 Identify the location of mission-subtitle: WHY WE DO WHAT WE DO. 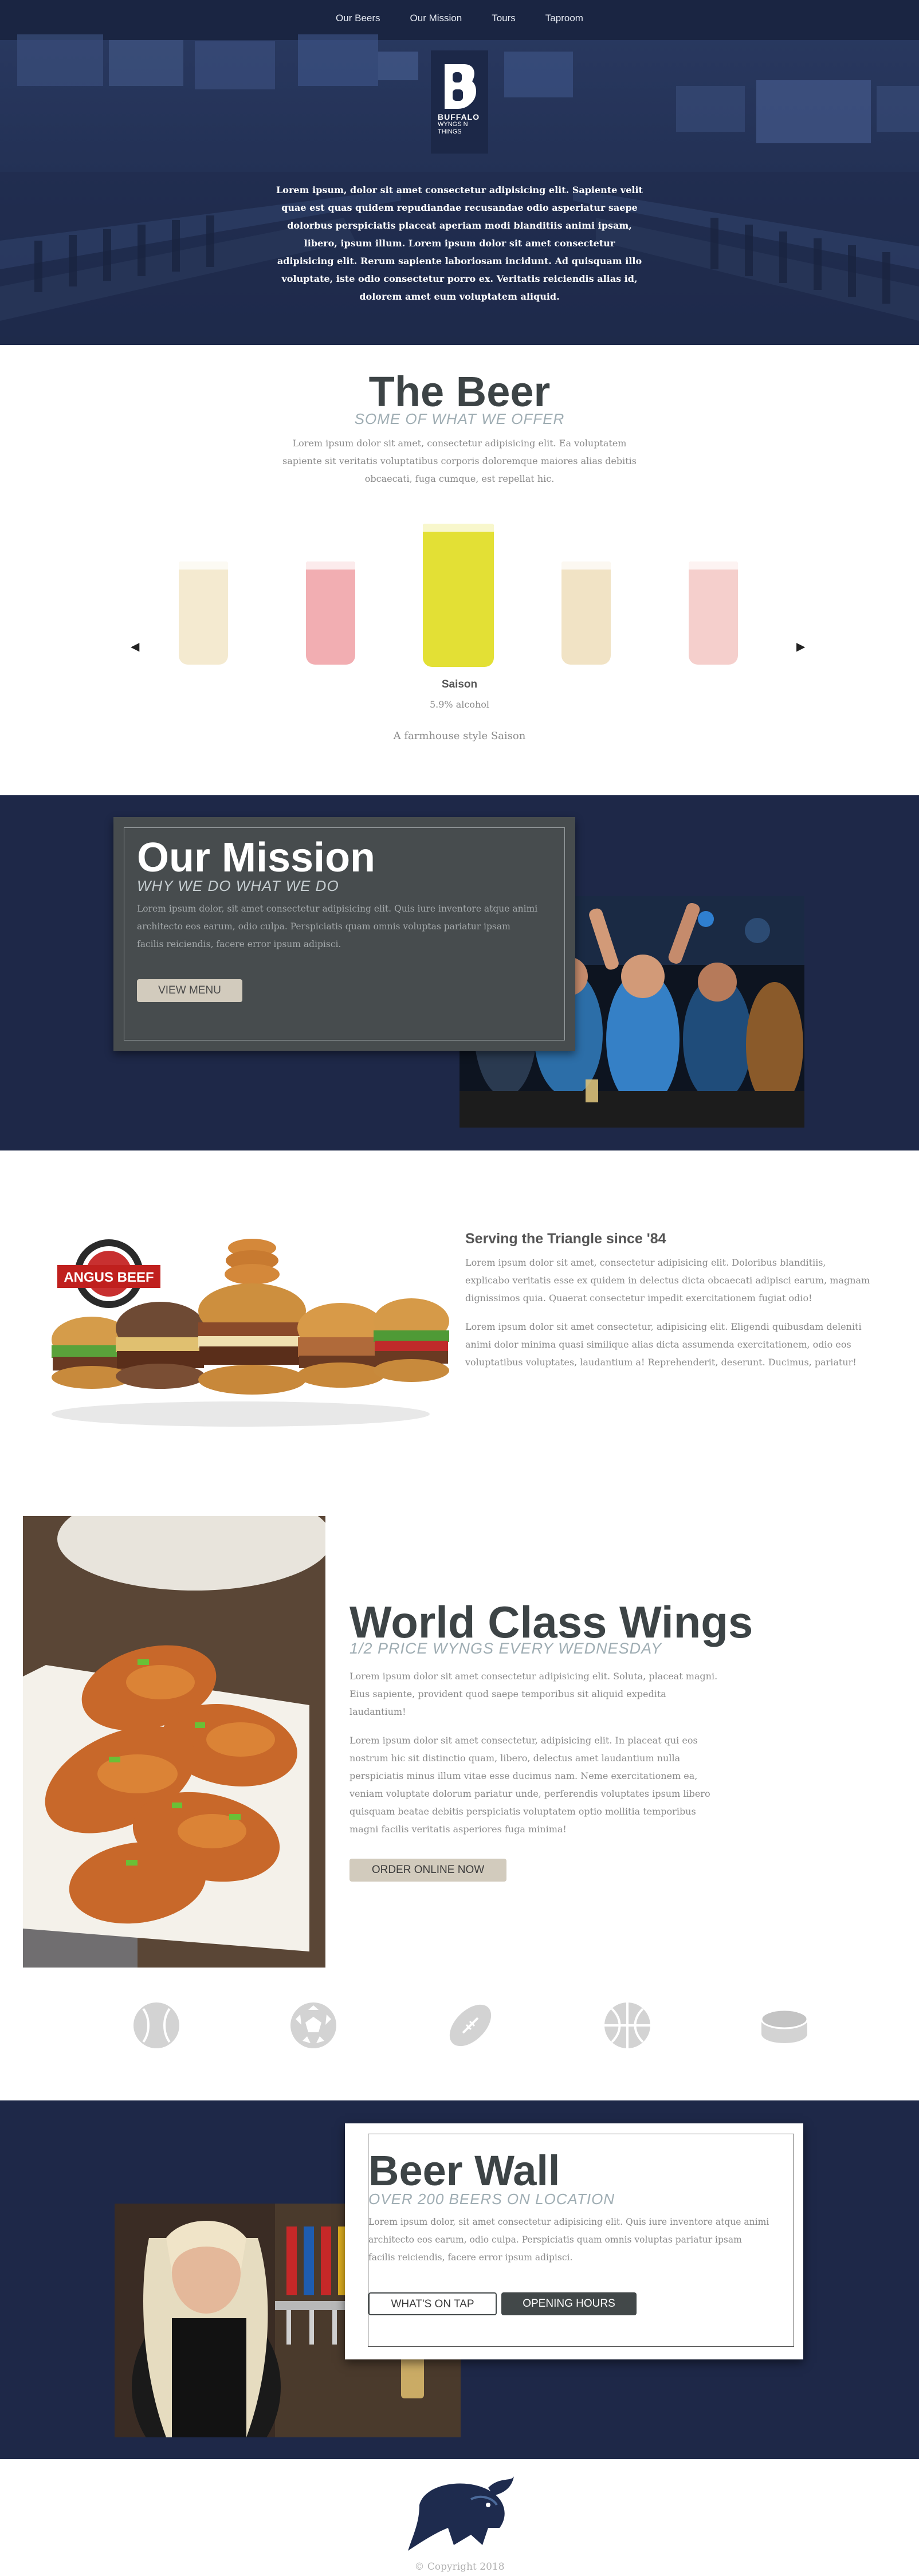
(238, 886).